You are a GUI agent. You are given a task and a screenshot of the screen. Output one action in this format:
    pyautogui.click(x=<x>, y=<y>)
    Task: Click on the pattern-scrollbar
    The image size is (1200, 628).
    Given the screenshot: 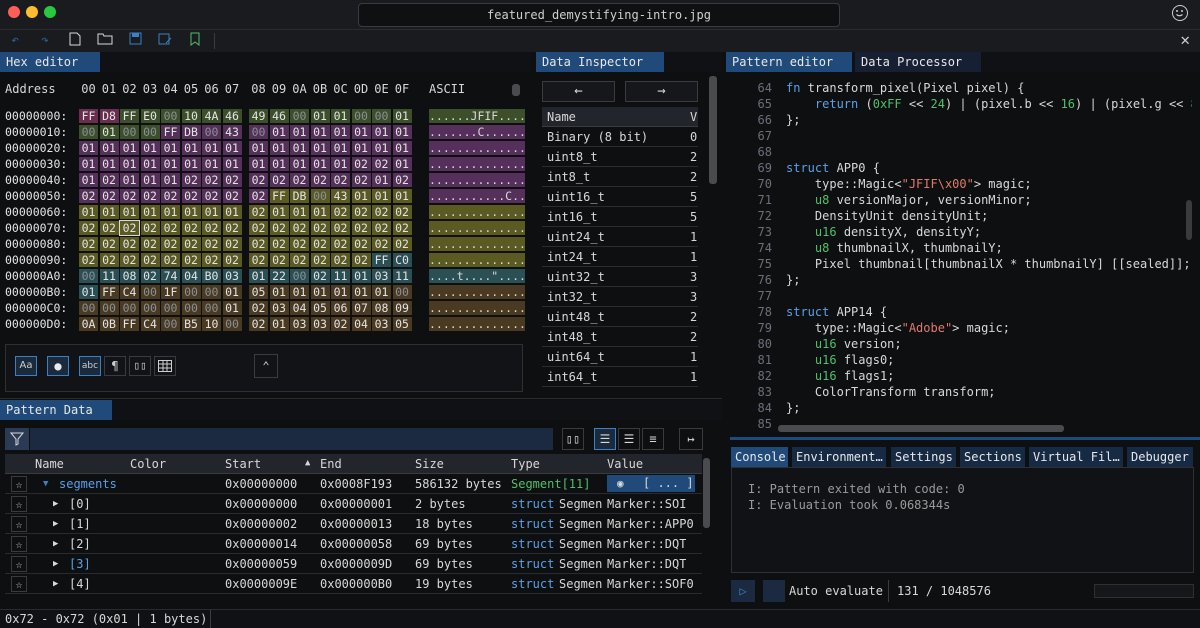 What is the action you would take?
    pyautogui.click(x=706, y=493)
    